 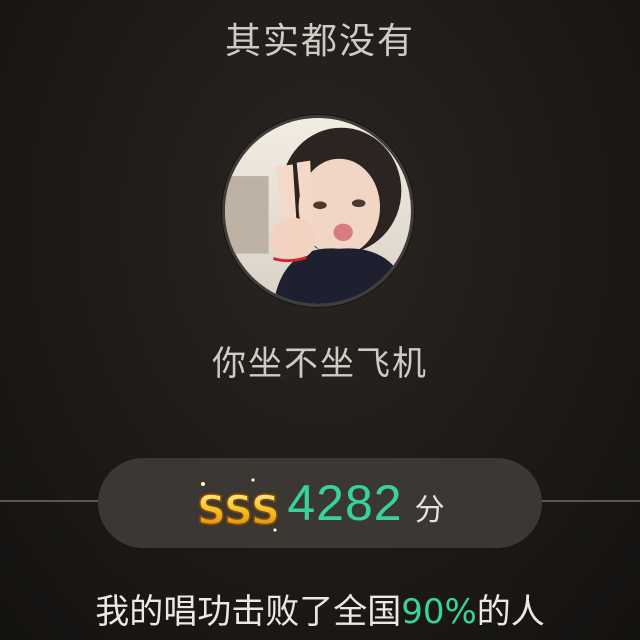 I want to click on score-value: 4282, so click(x=345, y=503).